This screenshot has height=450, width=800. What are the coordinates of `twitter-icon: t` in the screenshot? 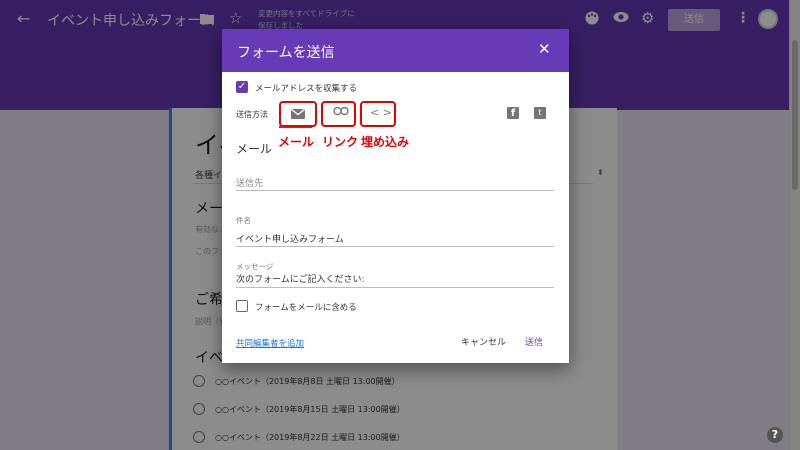 It's located at (540, 113).